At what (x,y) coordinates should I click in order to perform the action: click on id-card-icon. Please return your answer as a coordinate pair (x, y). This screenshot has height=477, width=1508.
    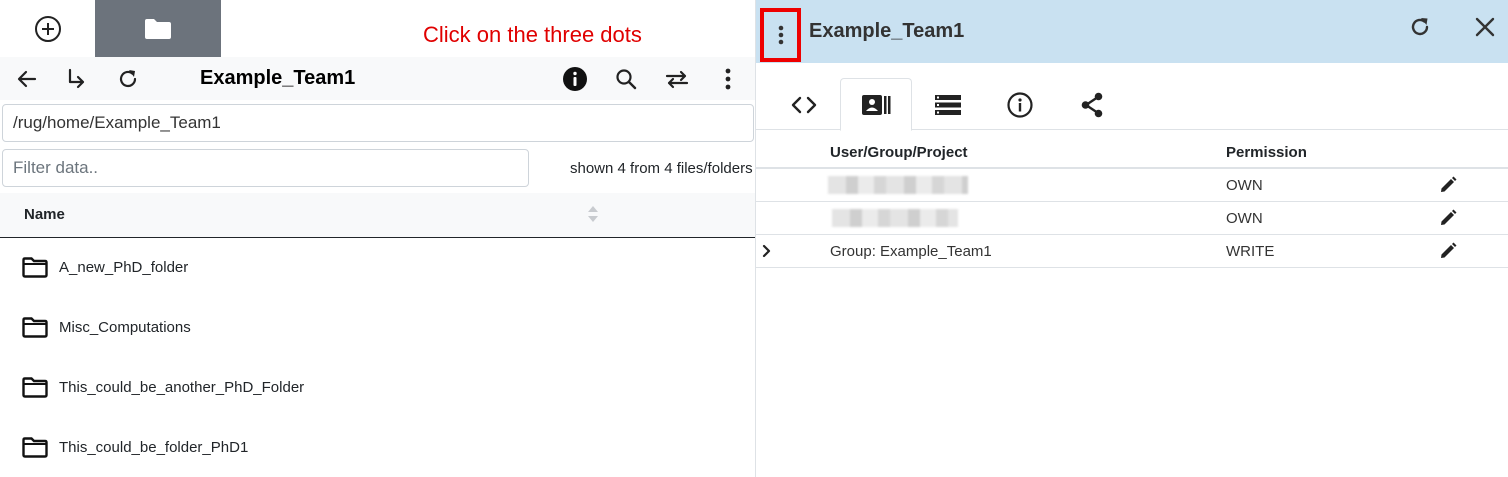
    Looking at the image, I should click on (876, 104).